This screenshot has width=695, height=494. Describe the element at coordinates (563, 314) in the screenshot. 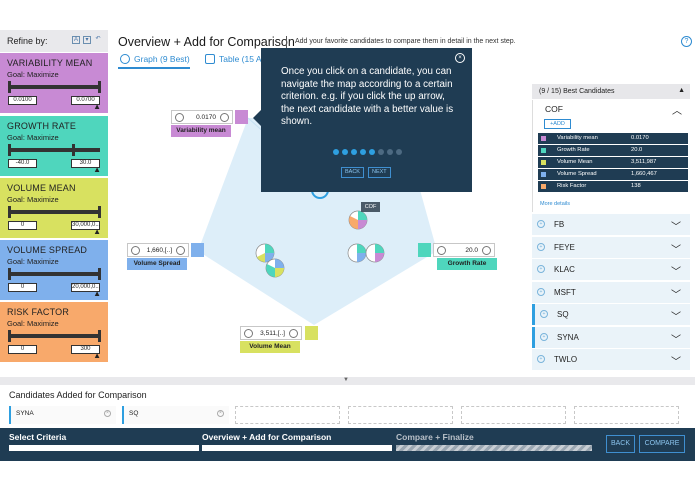

I see `candidate-name: SQ` at that location.